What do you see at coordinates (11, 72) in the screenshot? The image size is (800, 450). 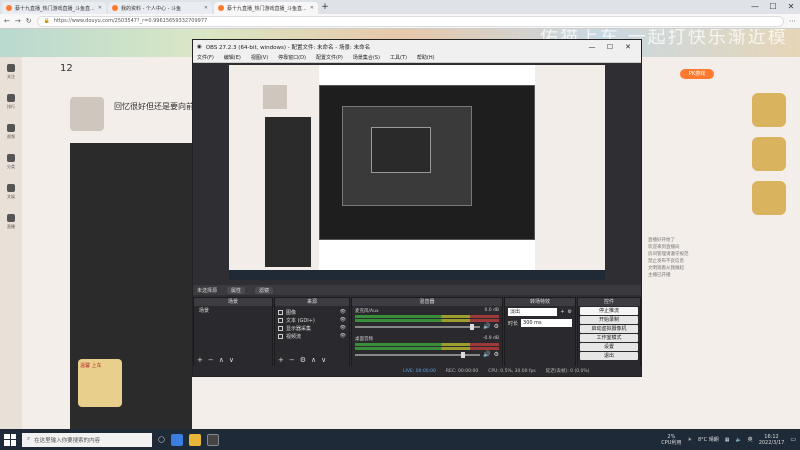 I see `rail-item: 关注` at bounding box center [11, 72].